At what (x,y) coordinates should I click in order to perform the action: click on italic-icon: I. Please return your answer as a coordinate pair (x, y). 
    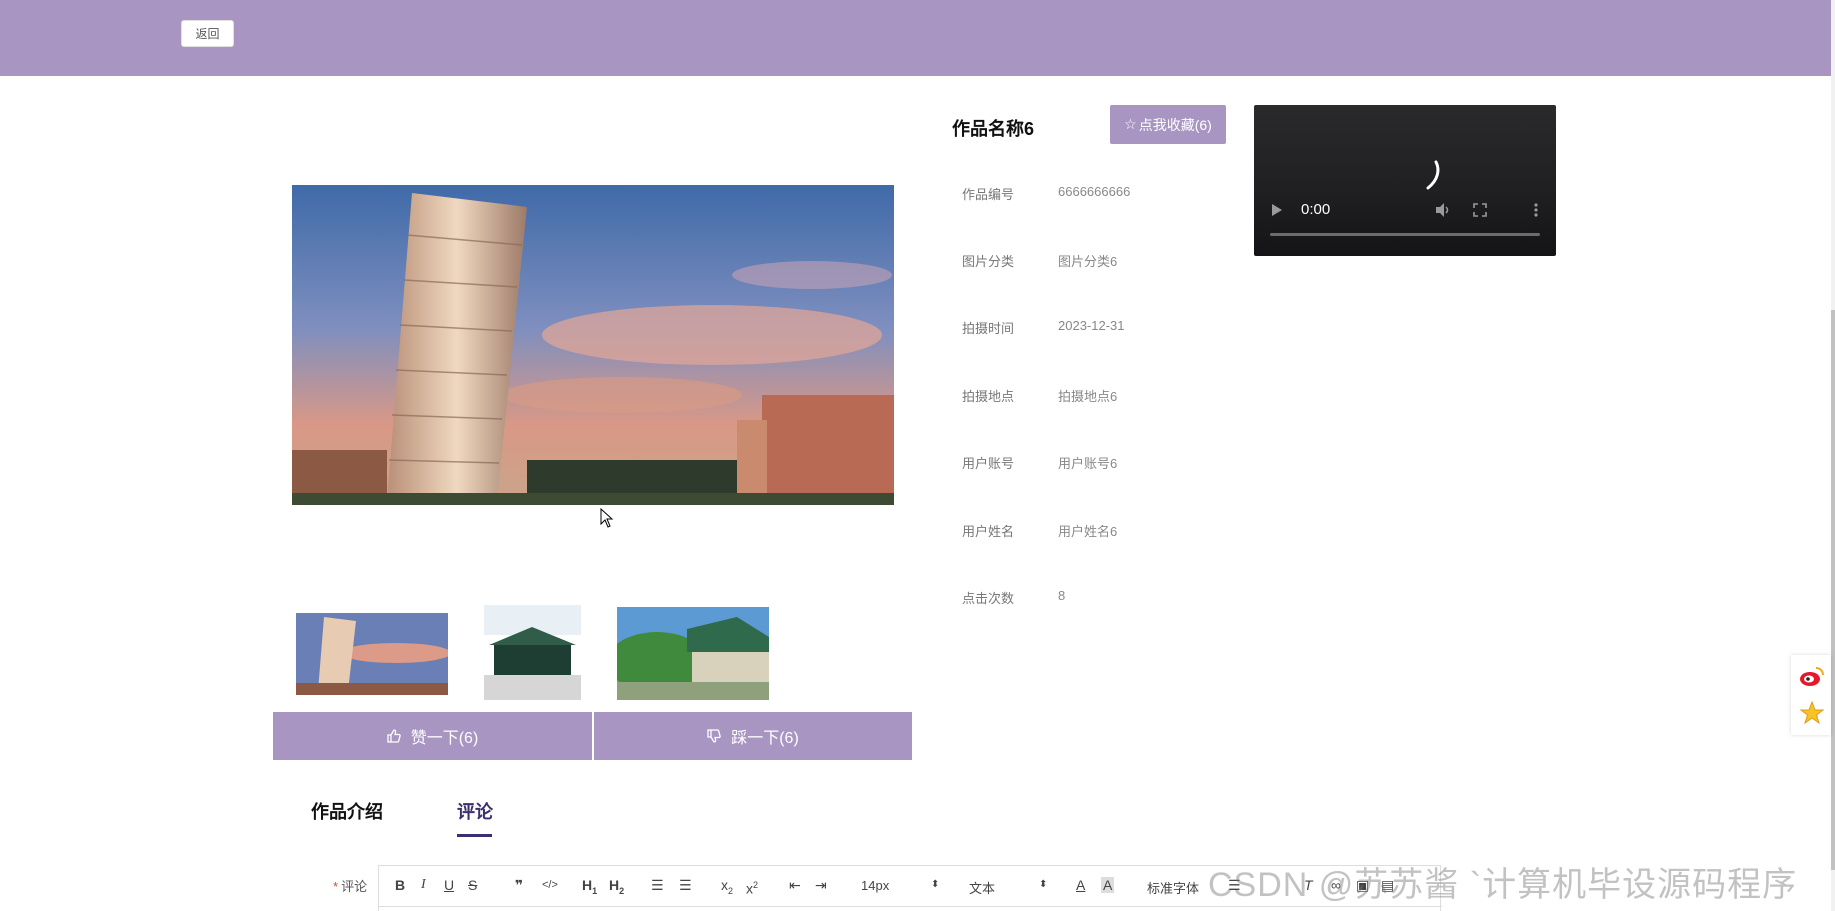
    Looking at the image, I should click on (423, 885).